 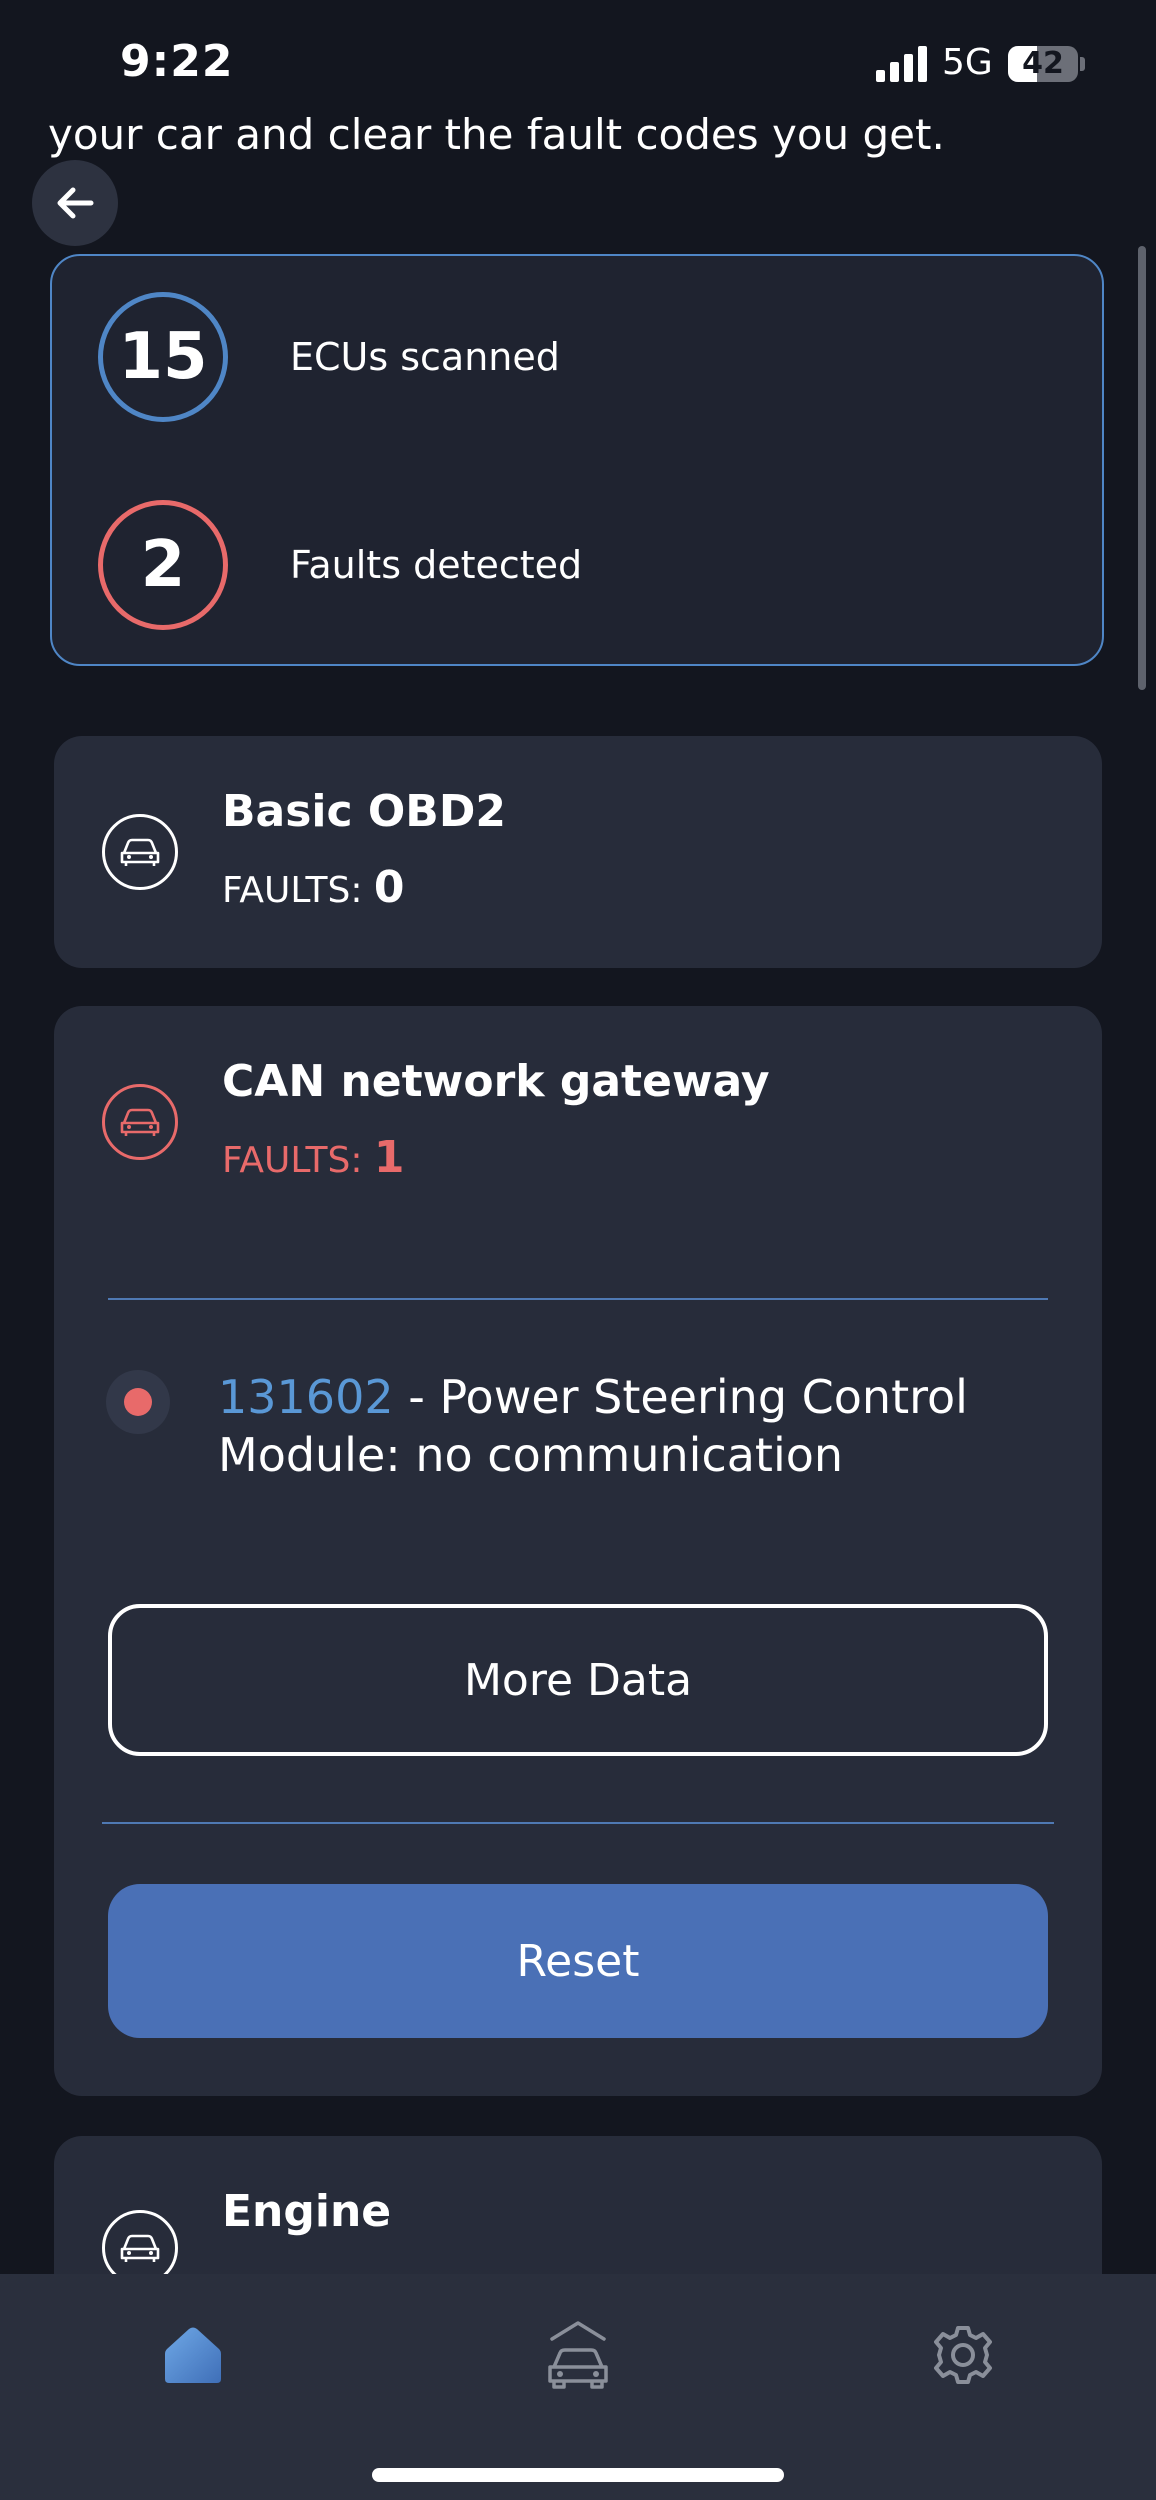 I want to click on arrow-left-icon, so click(x=75, y=203).